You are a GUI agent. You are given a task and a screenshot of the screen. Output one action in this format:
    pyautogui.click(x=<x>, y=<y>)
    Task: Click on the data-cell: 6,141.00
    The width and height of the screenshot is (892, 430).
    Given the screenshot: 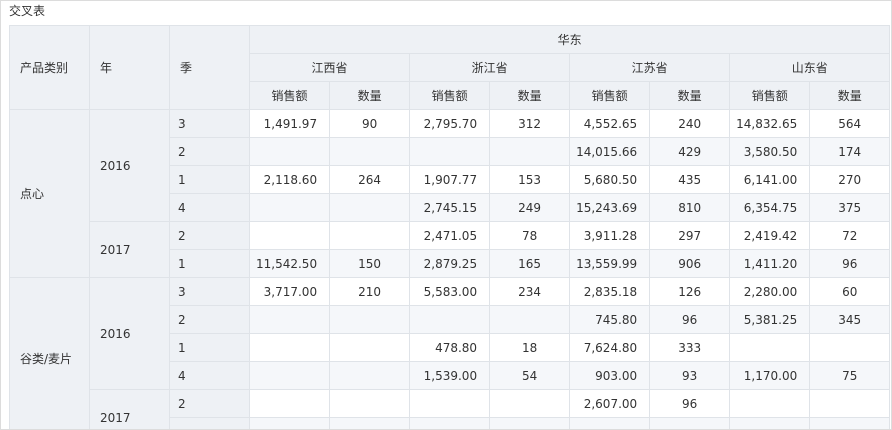 What is the action you would take?
    pyautogui.click(x=770, y=179)
    